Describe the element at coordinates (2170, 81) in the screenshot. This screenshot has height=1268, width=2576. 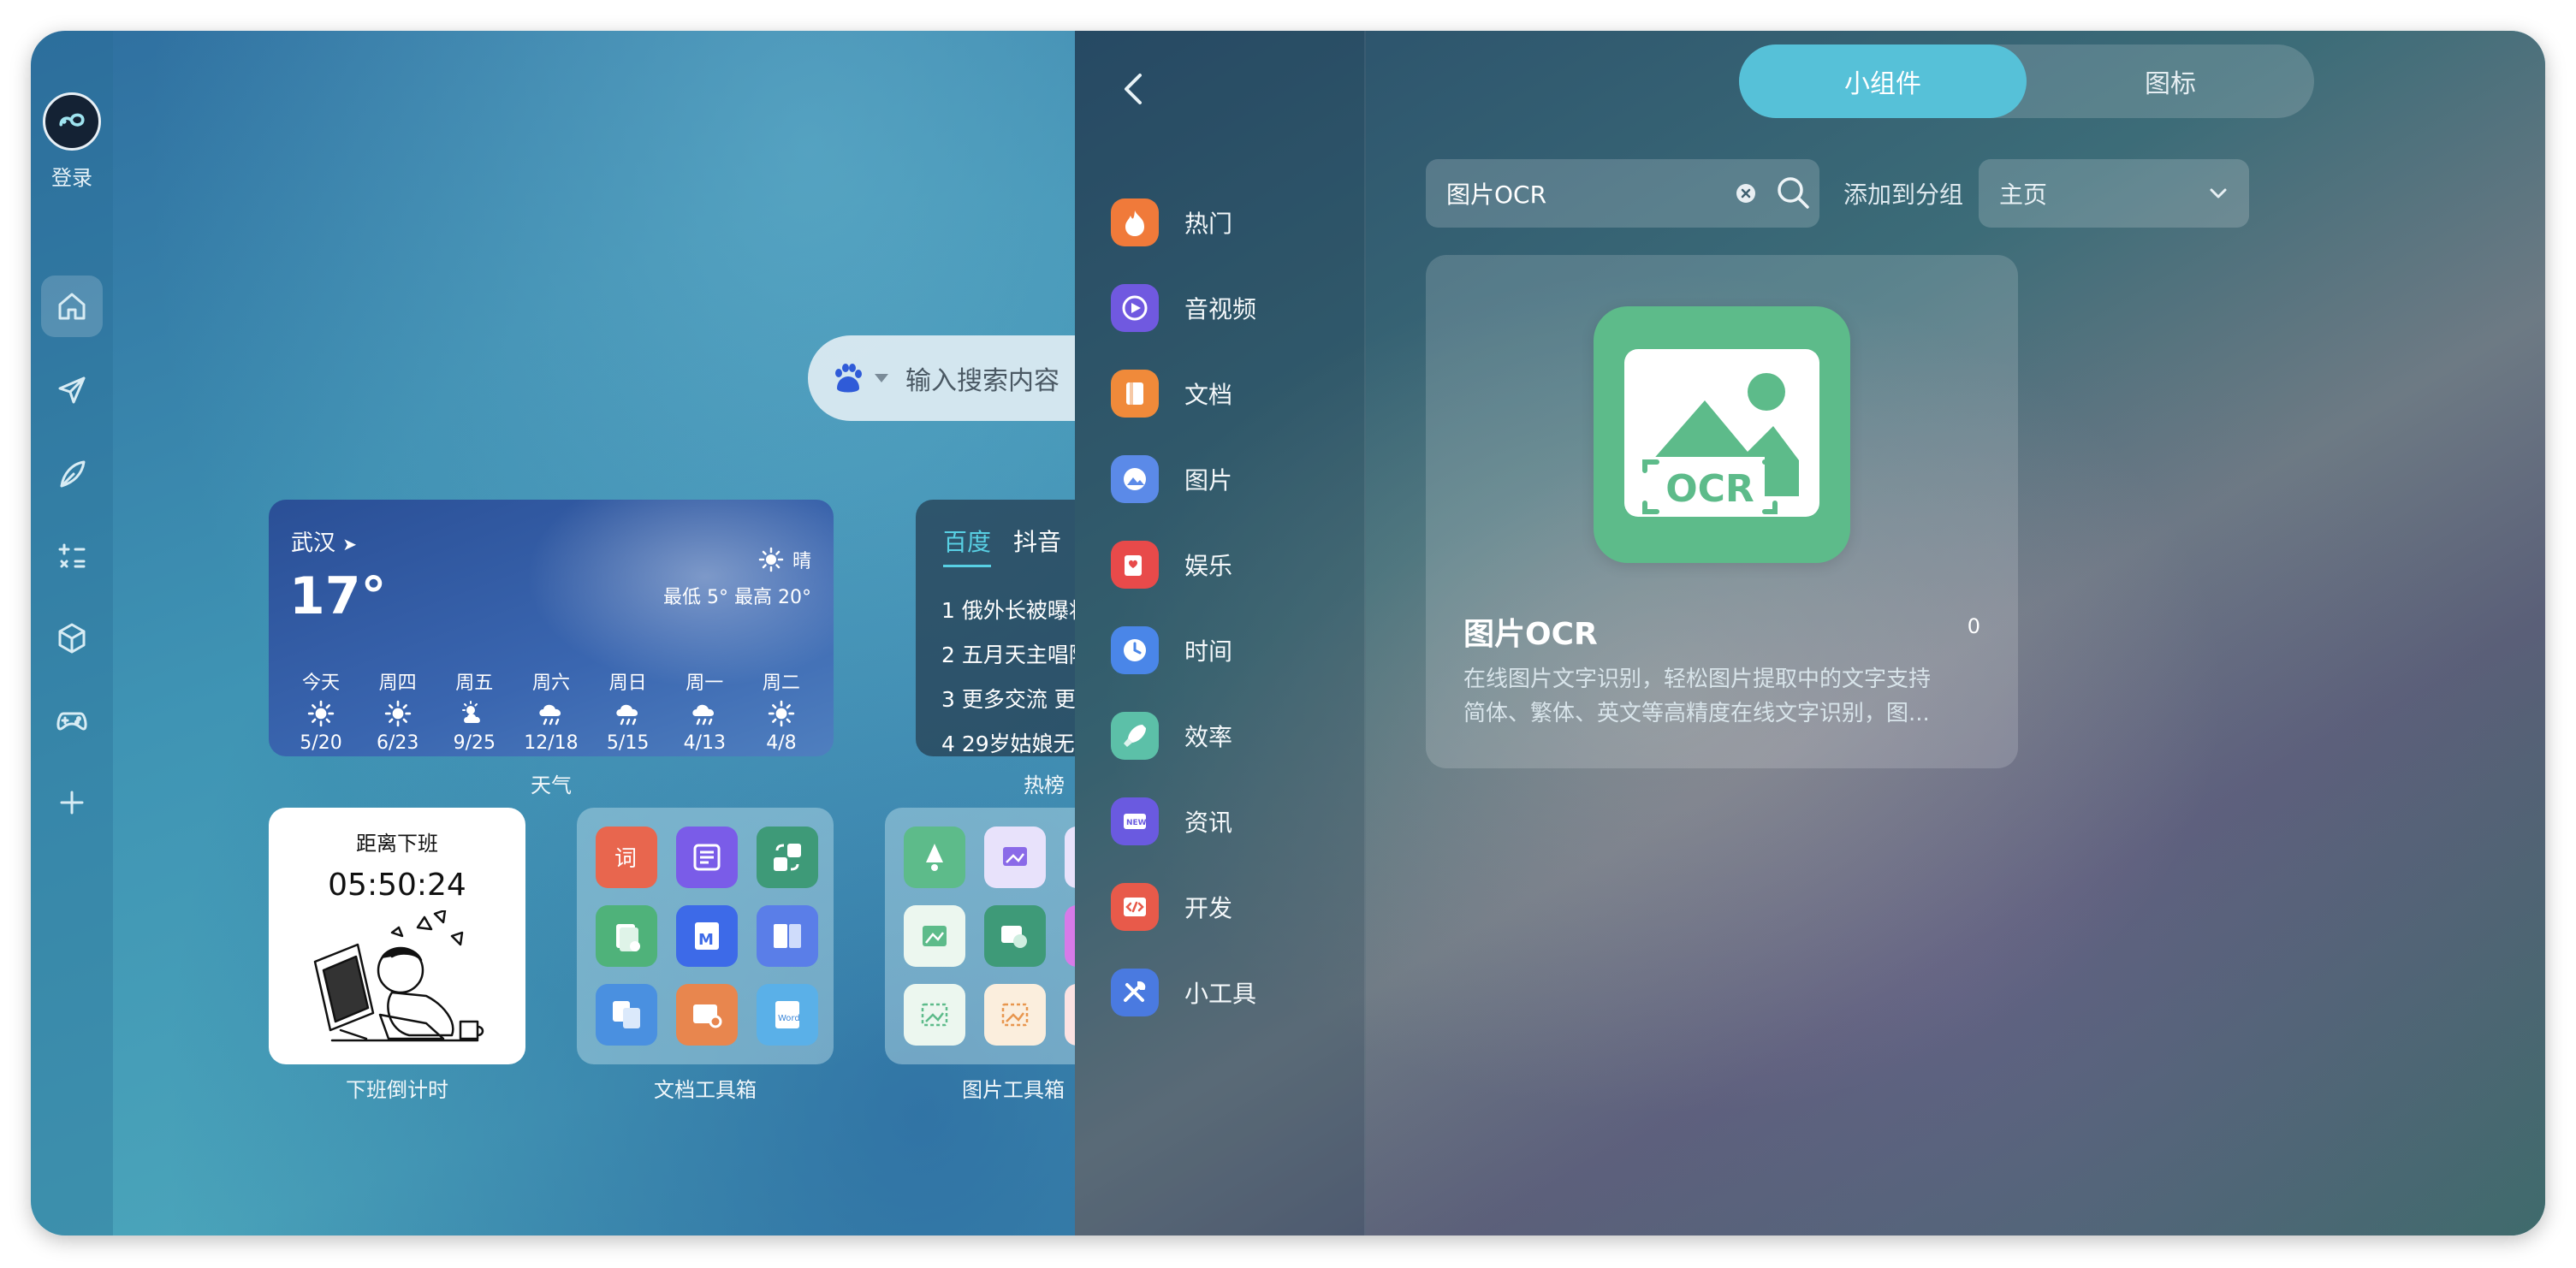
I see `tab-icons: 图标` at that location.